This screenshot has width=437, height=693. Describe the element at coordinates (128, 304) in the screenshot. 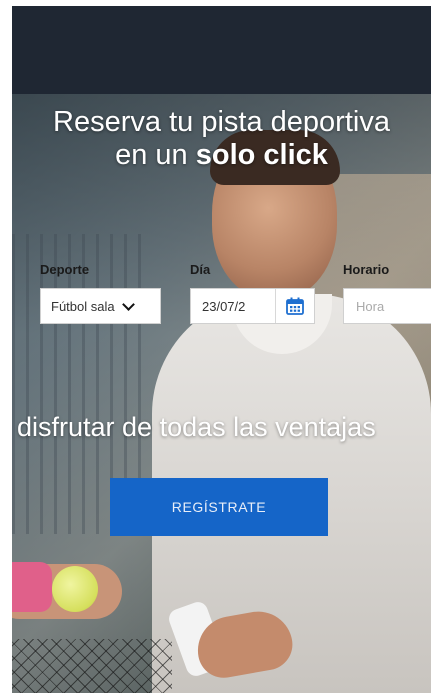

I see `chevron-down-icon` at that location.